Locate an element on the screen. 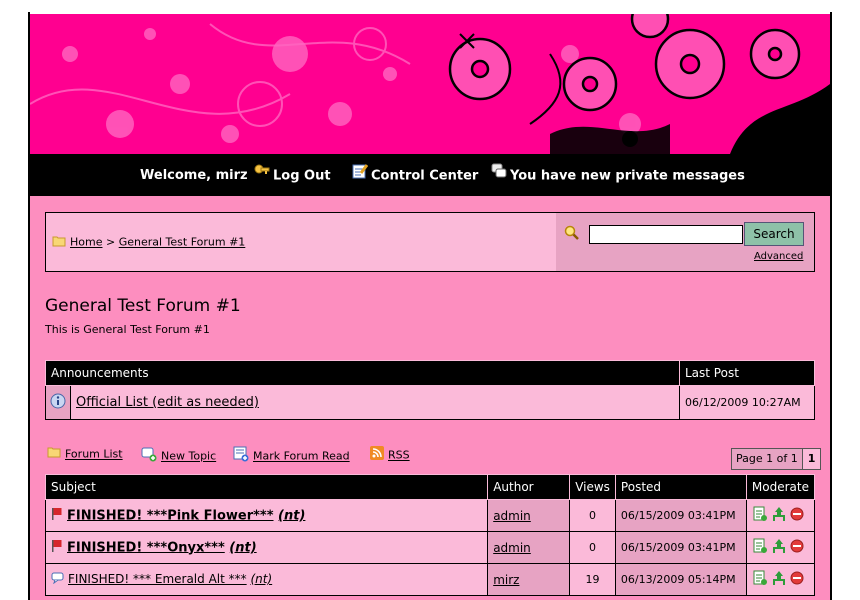 This screenshot has height=600, width=860. topic-link: FINISHED! ***Onyx*** is located at coordinates (146, 547).